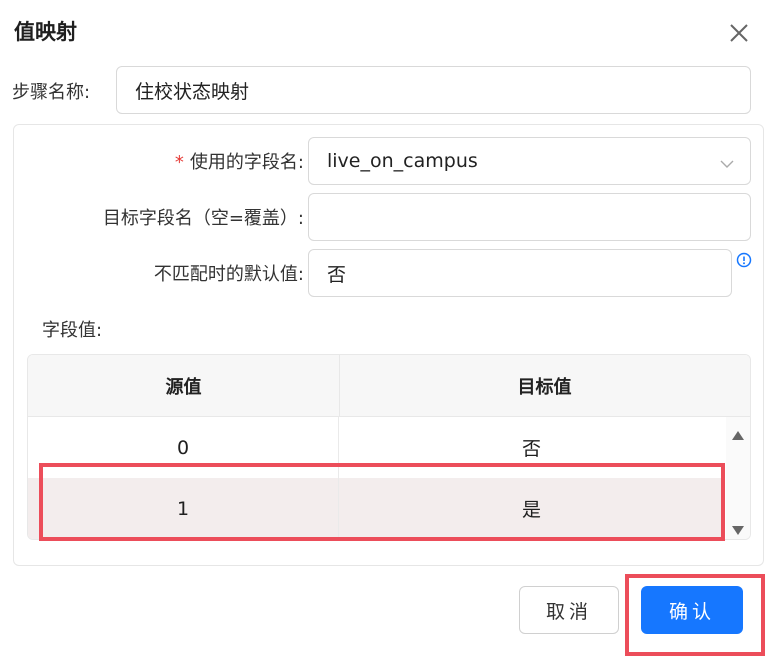 This screenshot has height=656, width=781. Describe the element at coordinates (544, 387) in the screenshot. I see `column-header-target: 目标值` at that location.